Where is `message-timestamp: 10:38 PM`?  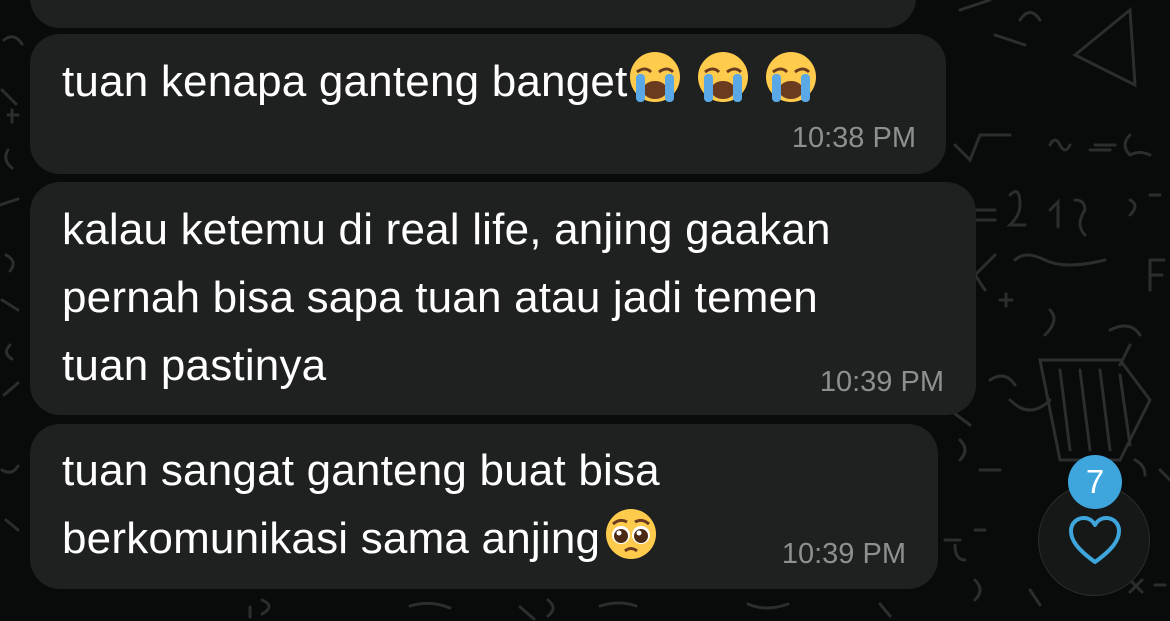 message-timestamp: 10:38 PM is located at coordinates (853, 138).